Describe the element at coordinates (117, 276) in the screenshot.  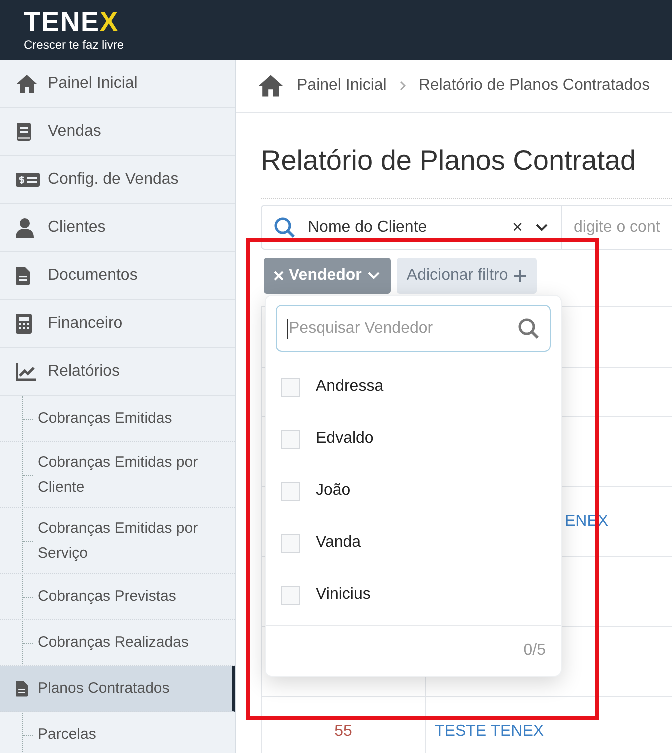
I see `sidebar-item: Documentos` at that location.